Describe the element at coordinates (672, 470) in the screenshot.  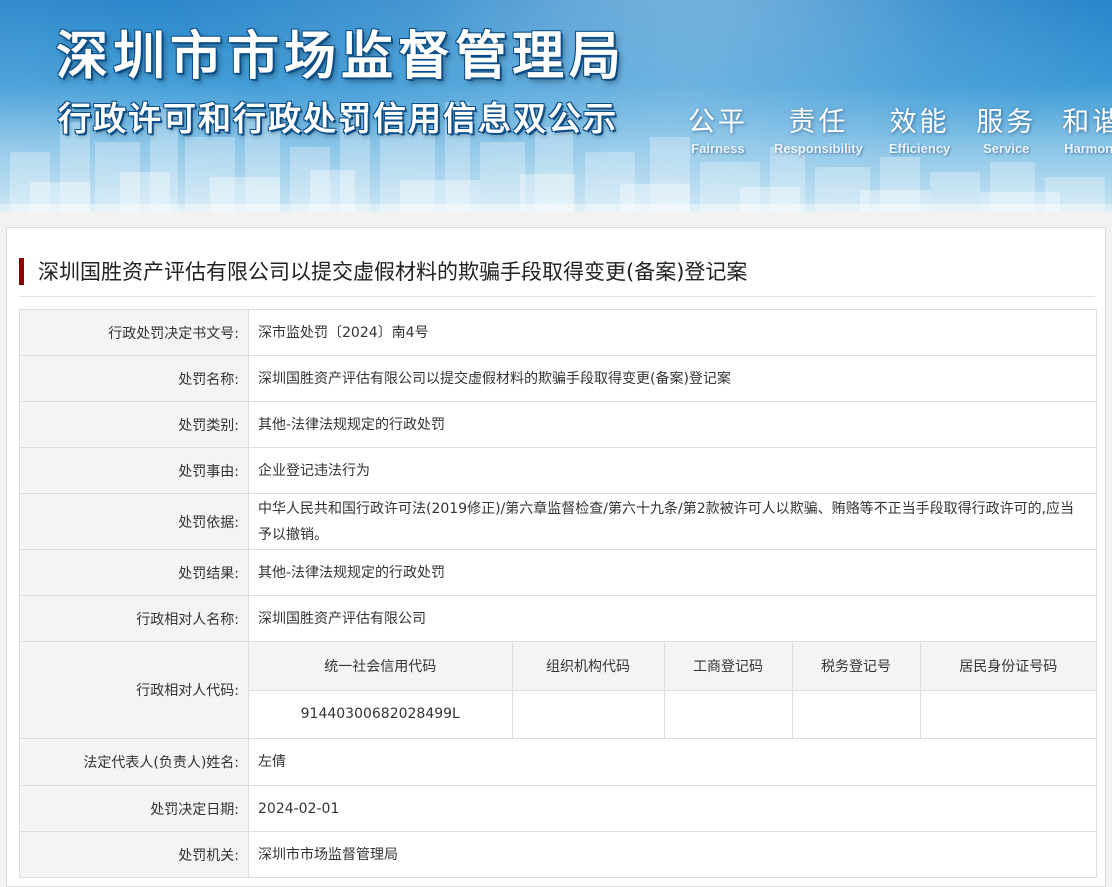
I see `penalty-reason-value: 企业登记违法行为` at that location.